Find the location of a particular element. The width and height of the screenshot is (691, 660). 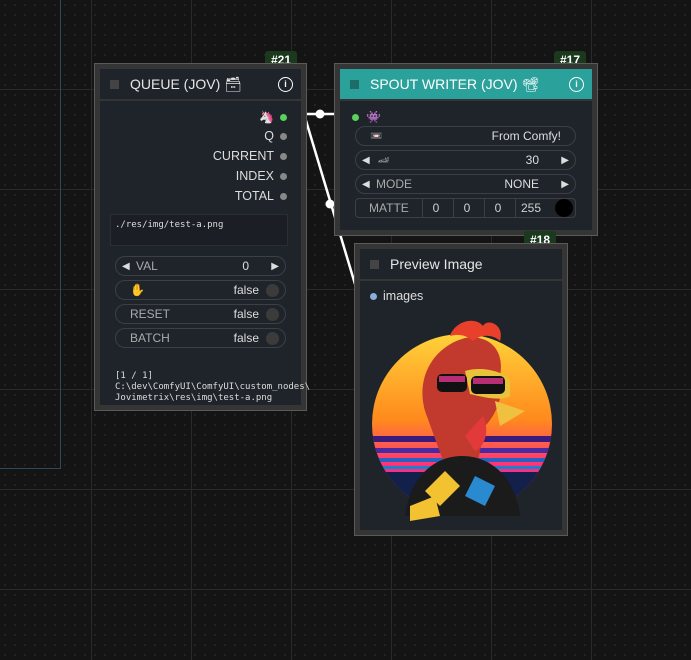

node-title-bar: QUEUE (JOV) 🗃 i is located at coordinates (200, 84).